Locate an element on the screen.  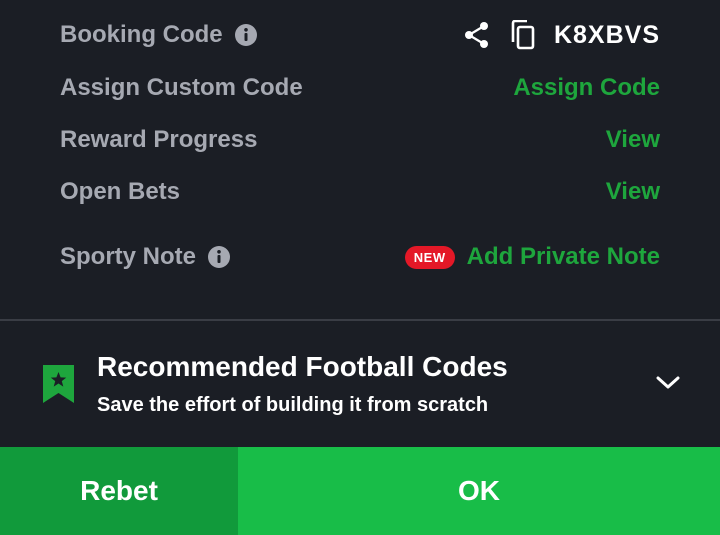
sporty-note-row: Sporty Note NEW Add Private Note is located at coordinates (360, 257).